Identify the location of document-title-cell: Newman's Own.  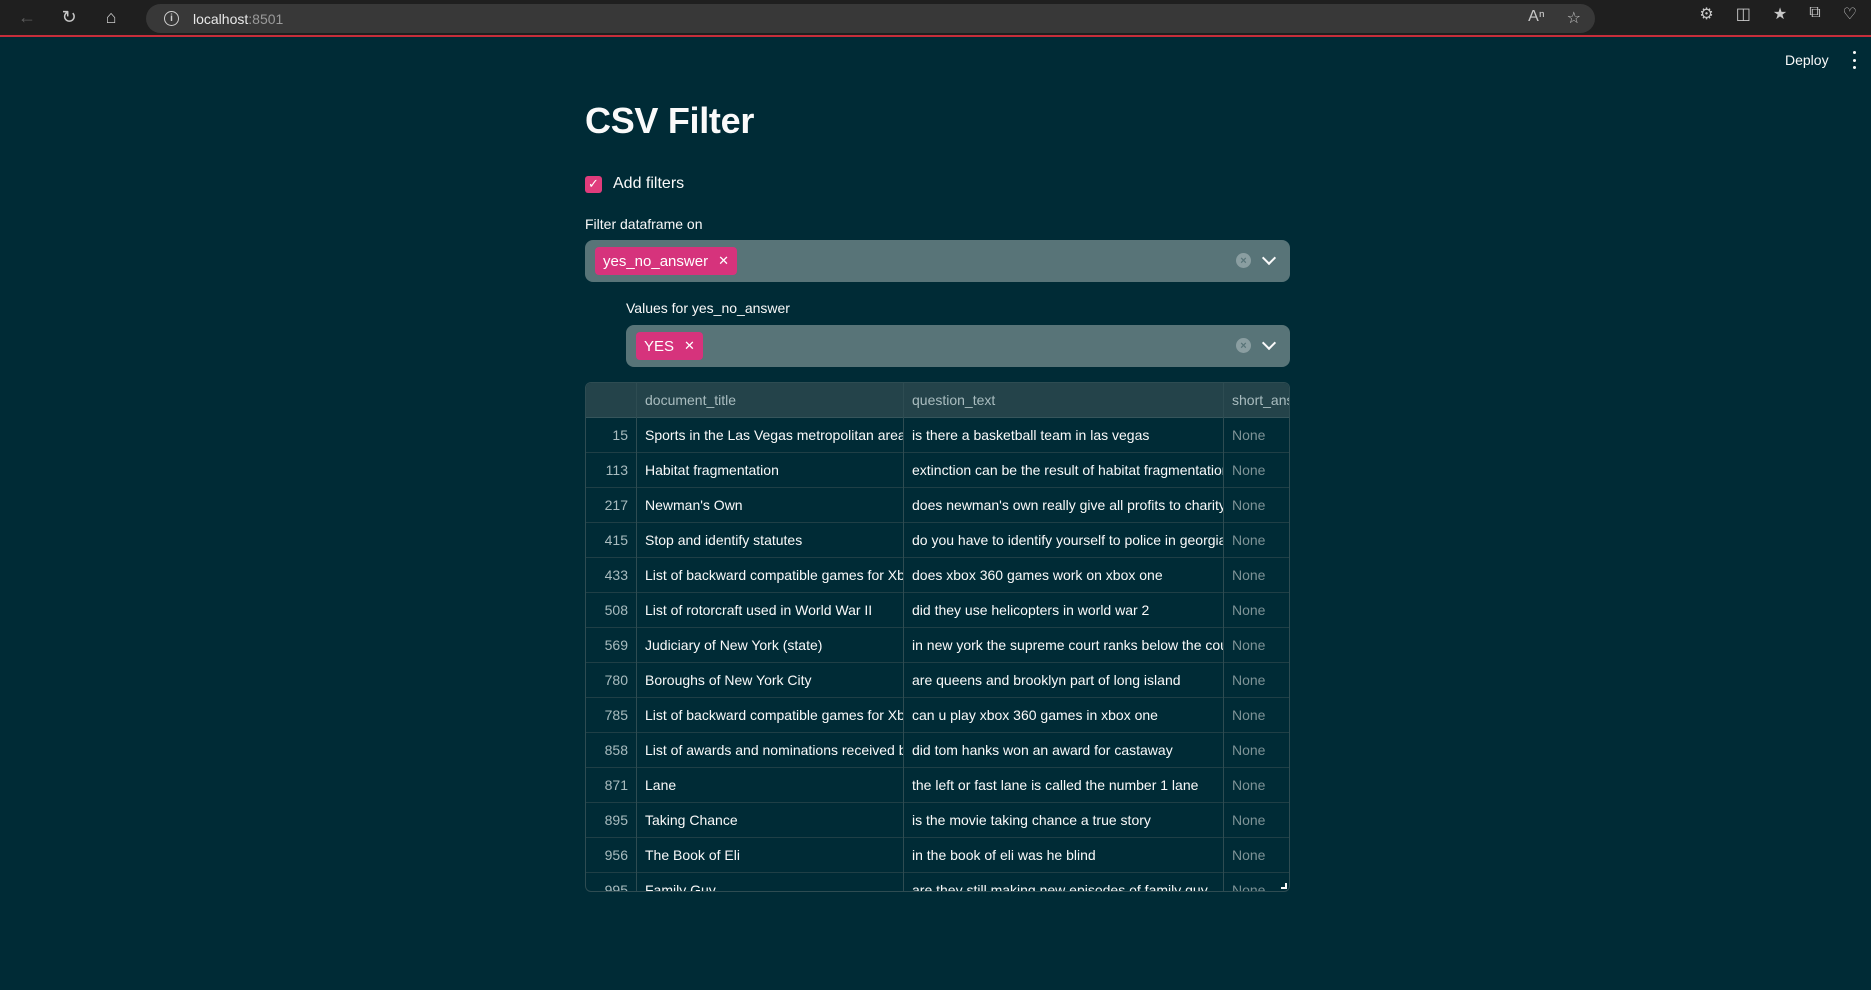
(770, 505).